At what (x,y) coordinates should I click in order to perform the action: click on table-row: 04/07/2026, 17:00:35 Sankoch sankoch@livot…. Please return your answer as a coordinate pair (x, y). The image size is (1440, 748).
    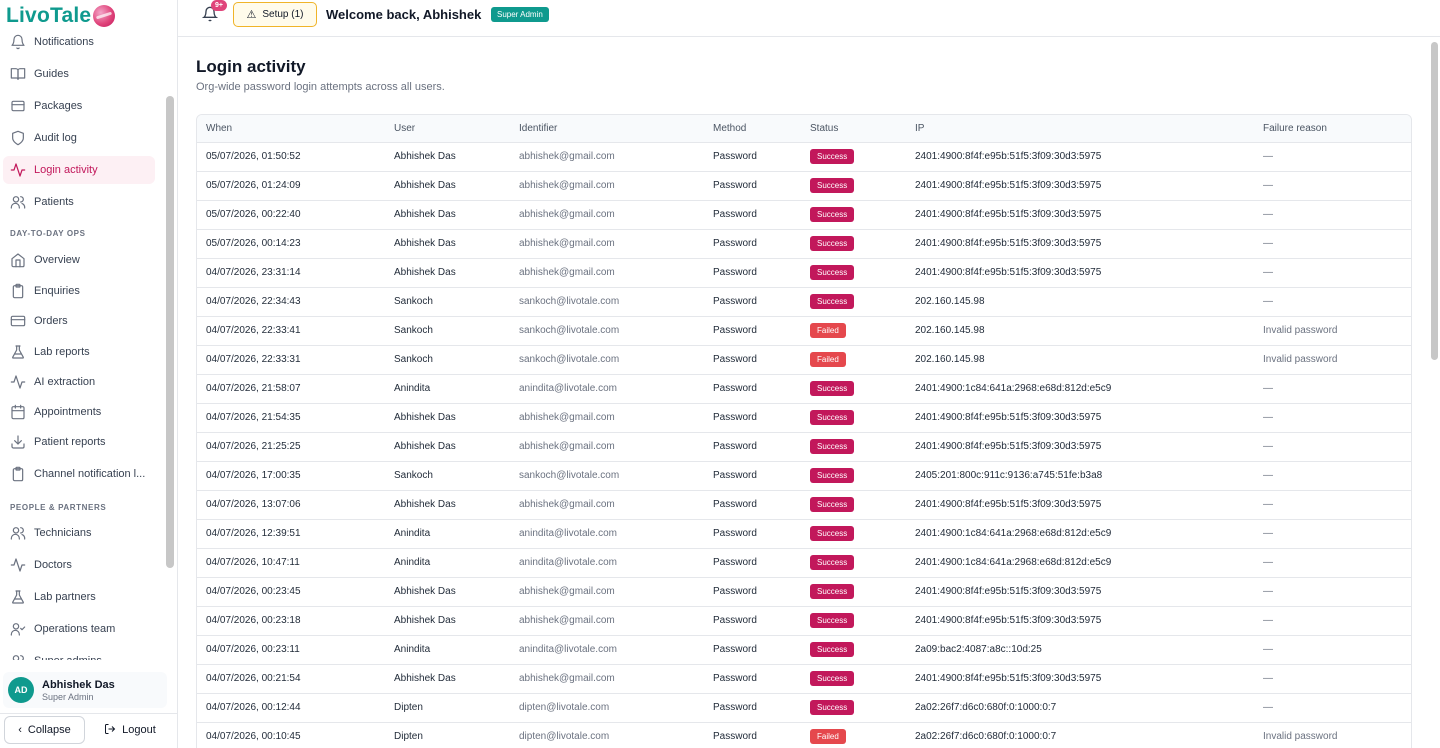
    Looking at the image, I should click on (804, 476).